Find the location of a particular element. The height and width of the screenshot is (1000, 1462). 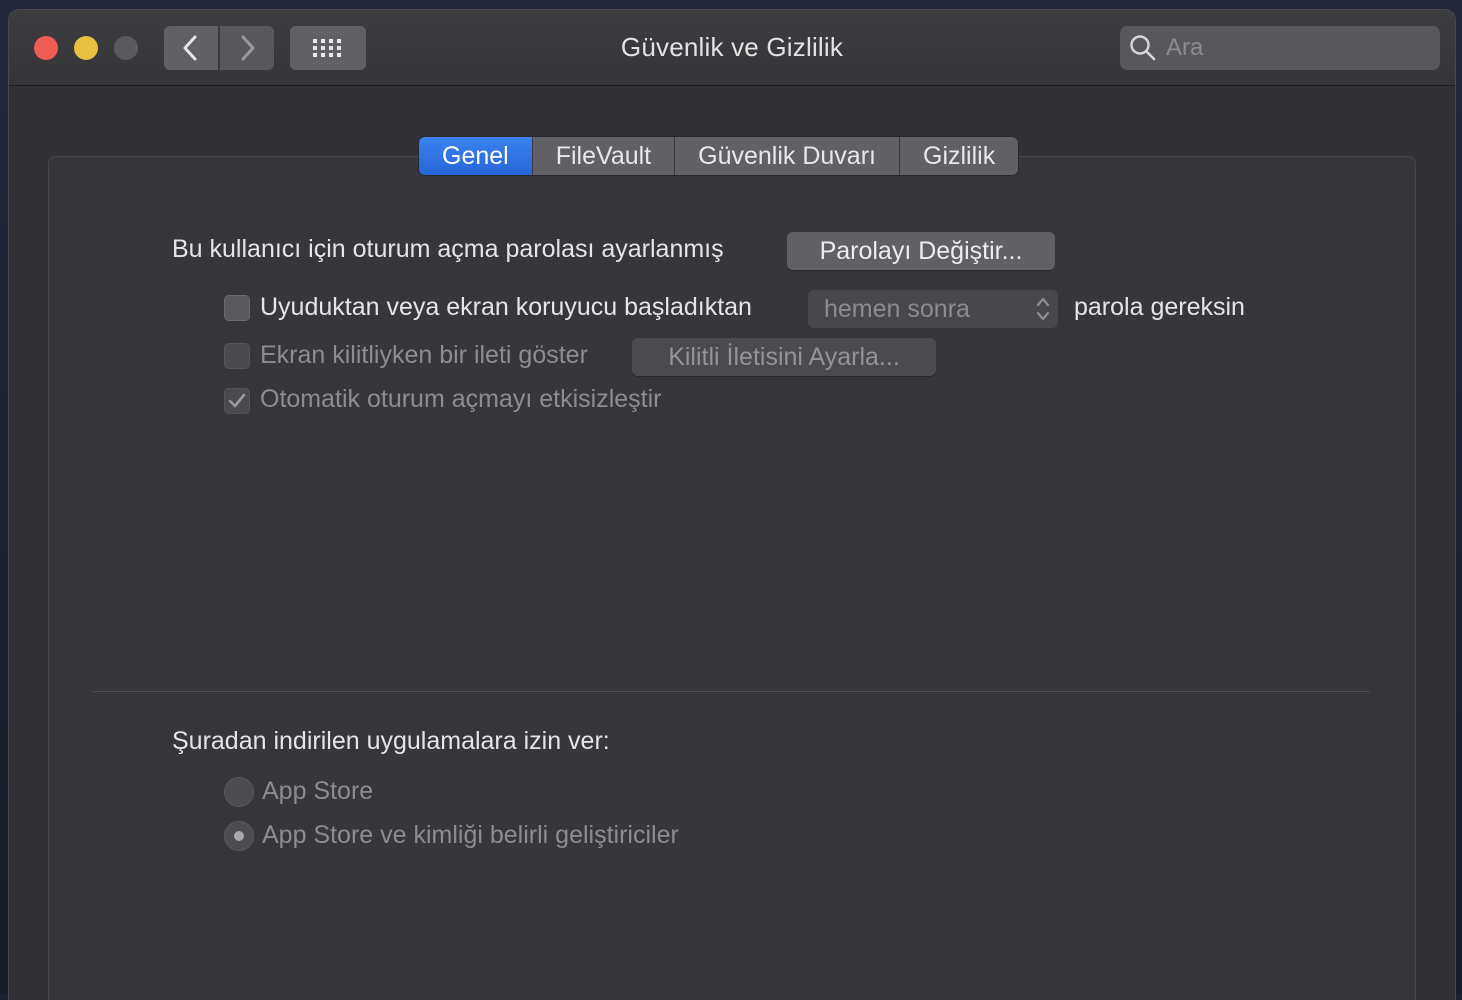

disable-auto-login-label: Otomatik oturum açmayı etkisizleştir is located at coordinates (461, 399).